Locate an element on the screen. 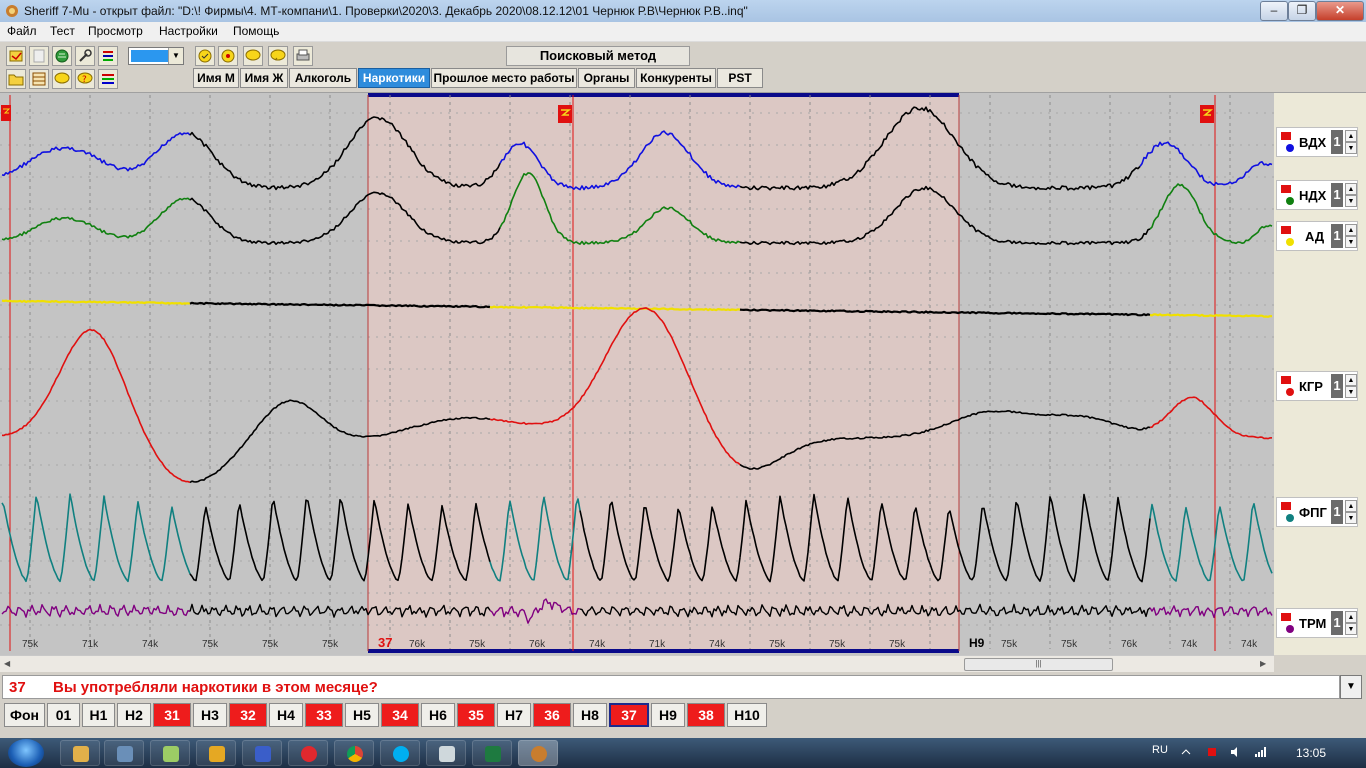 The height and width of the screenshot is (768, 1366). start-button is located at coordinates (26, 753).